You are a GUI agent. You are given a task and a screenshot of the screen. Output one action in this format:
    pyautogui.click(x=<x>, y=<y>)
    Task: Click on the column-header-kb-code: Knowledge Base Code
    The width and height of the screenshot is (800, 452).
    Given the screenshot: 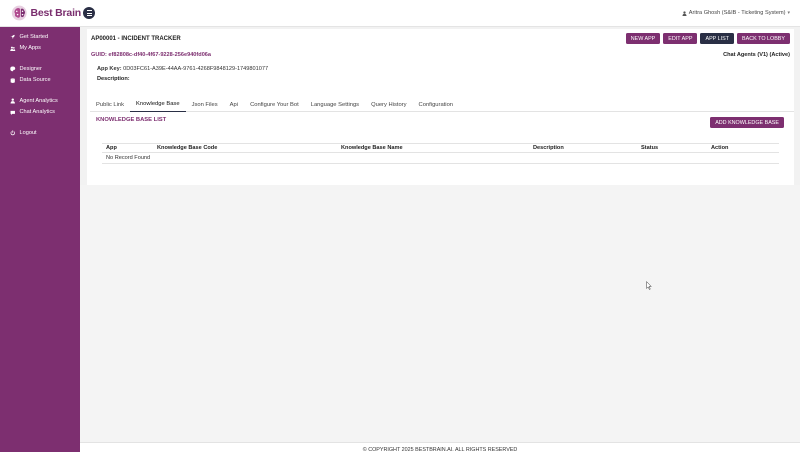 What is the action you would take?
    pyautogui.click(x=245, y=148)
    